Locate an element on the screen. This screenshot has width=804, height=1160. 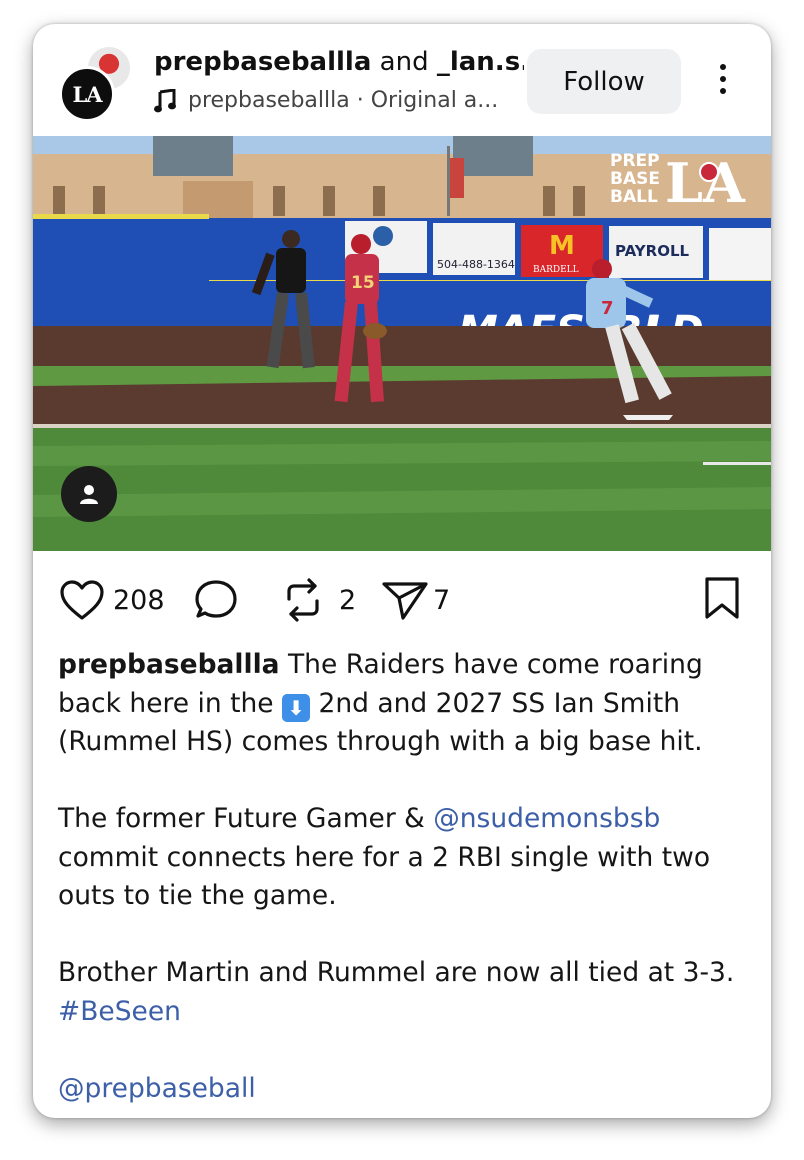
music-note-icon is located at coordinates (165, 100).